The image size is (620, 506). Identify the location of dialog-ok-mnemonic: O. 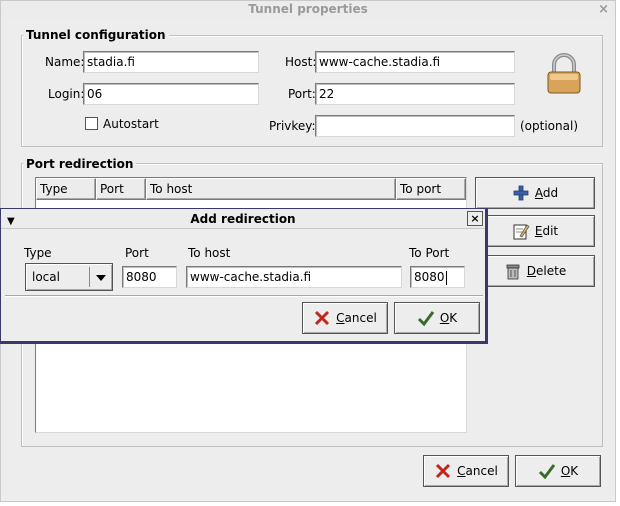
(444, 318).